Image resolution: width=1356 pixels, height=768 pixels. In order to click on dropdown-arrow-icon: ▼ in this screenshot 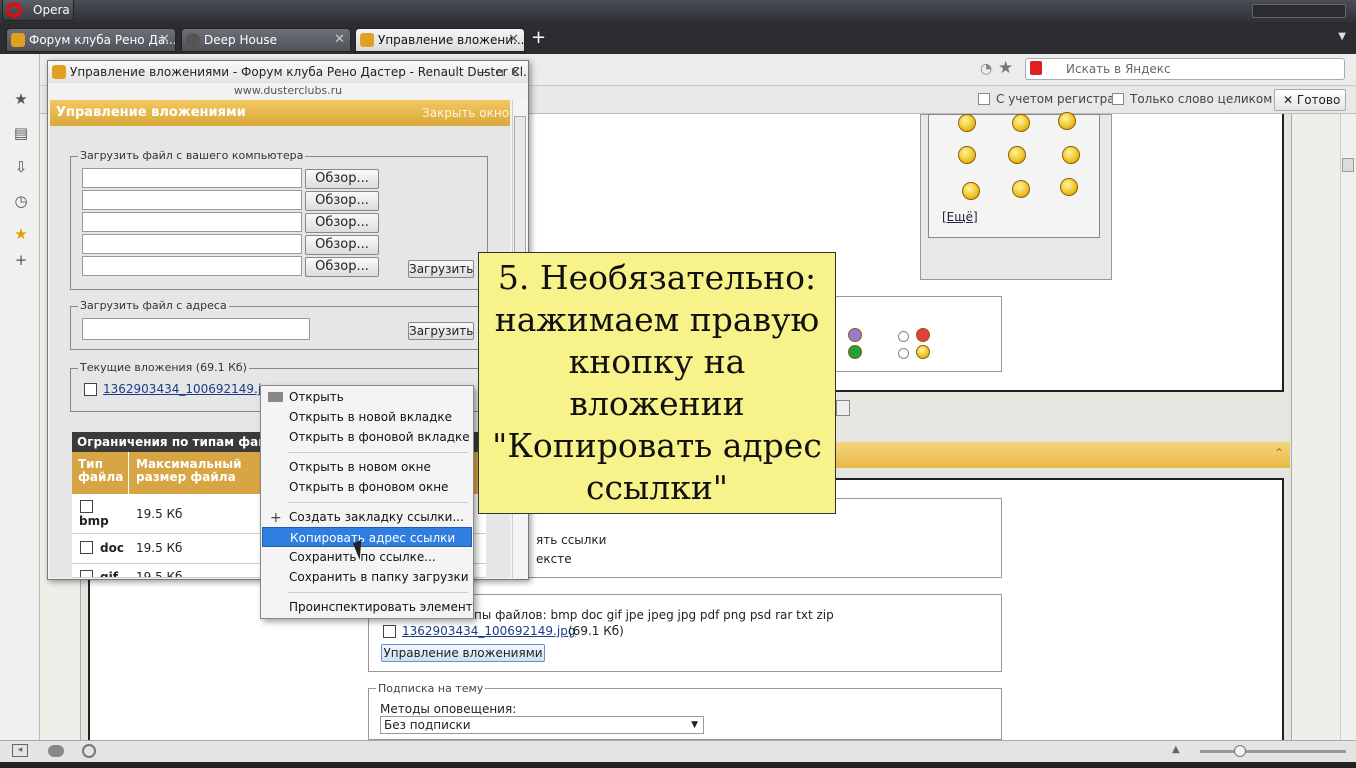, I will do `click(694, 725)`.